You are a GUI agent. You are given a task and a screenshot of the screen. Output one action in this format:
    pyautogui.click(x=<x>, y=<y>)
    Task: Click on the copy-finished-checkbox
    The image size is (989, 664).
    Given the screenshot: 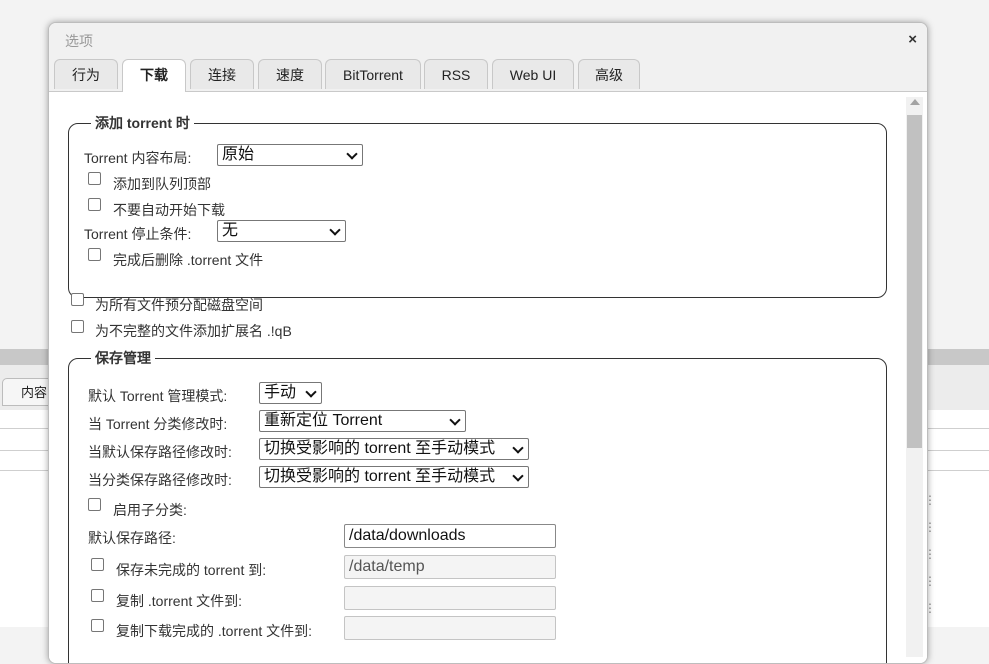 What is the action you would take?
    pyautogui.click(x=97, y=625)
    